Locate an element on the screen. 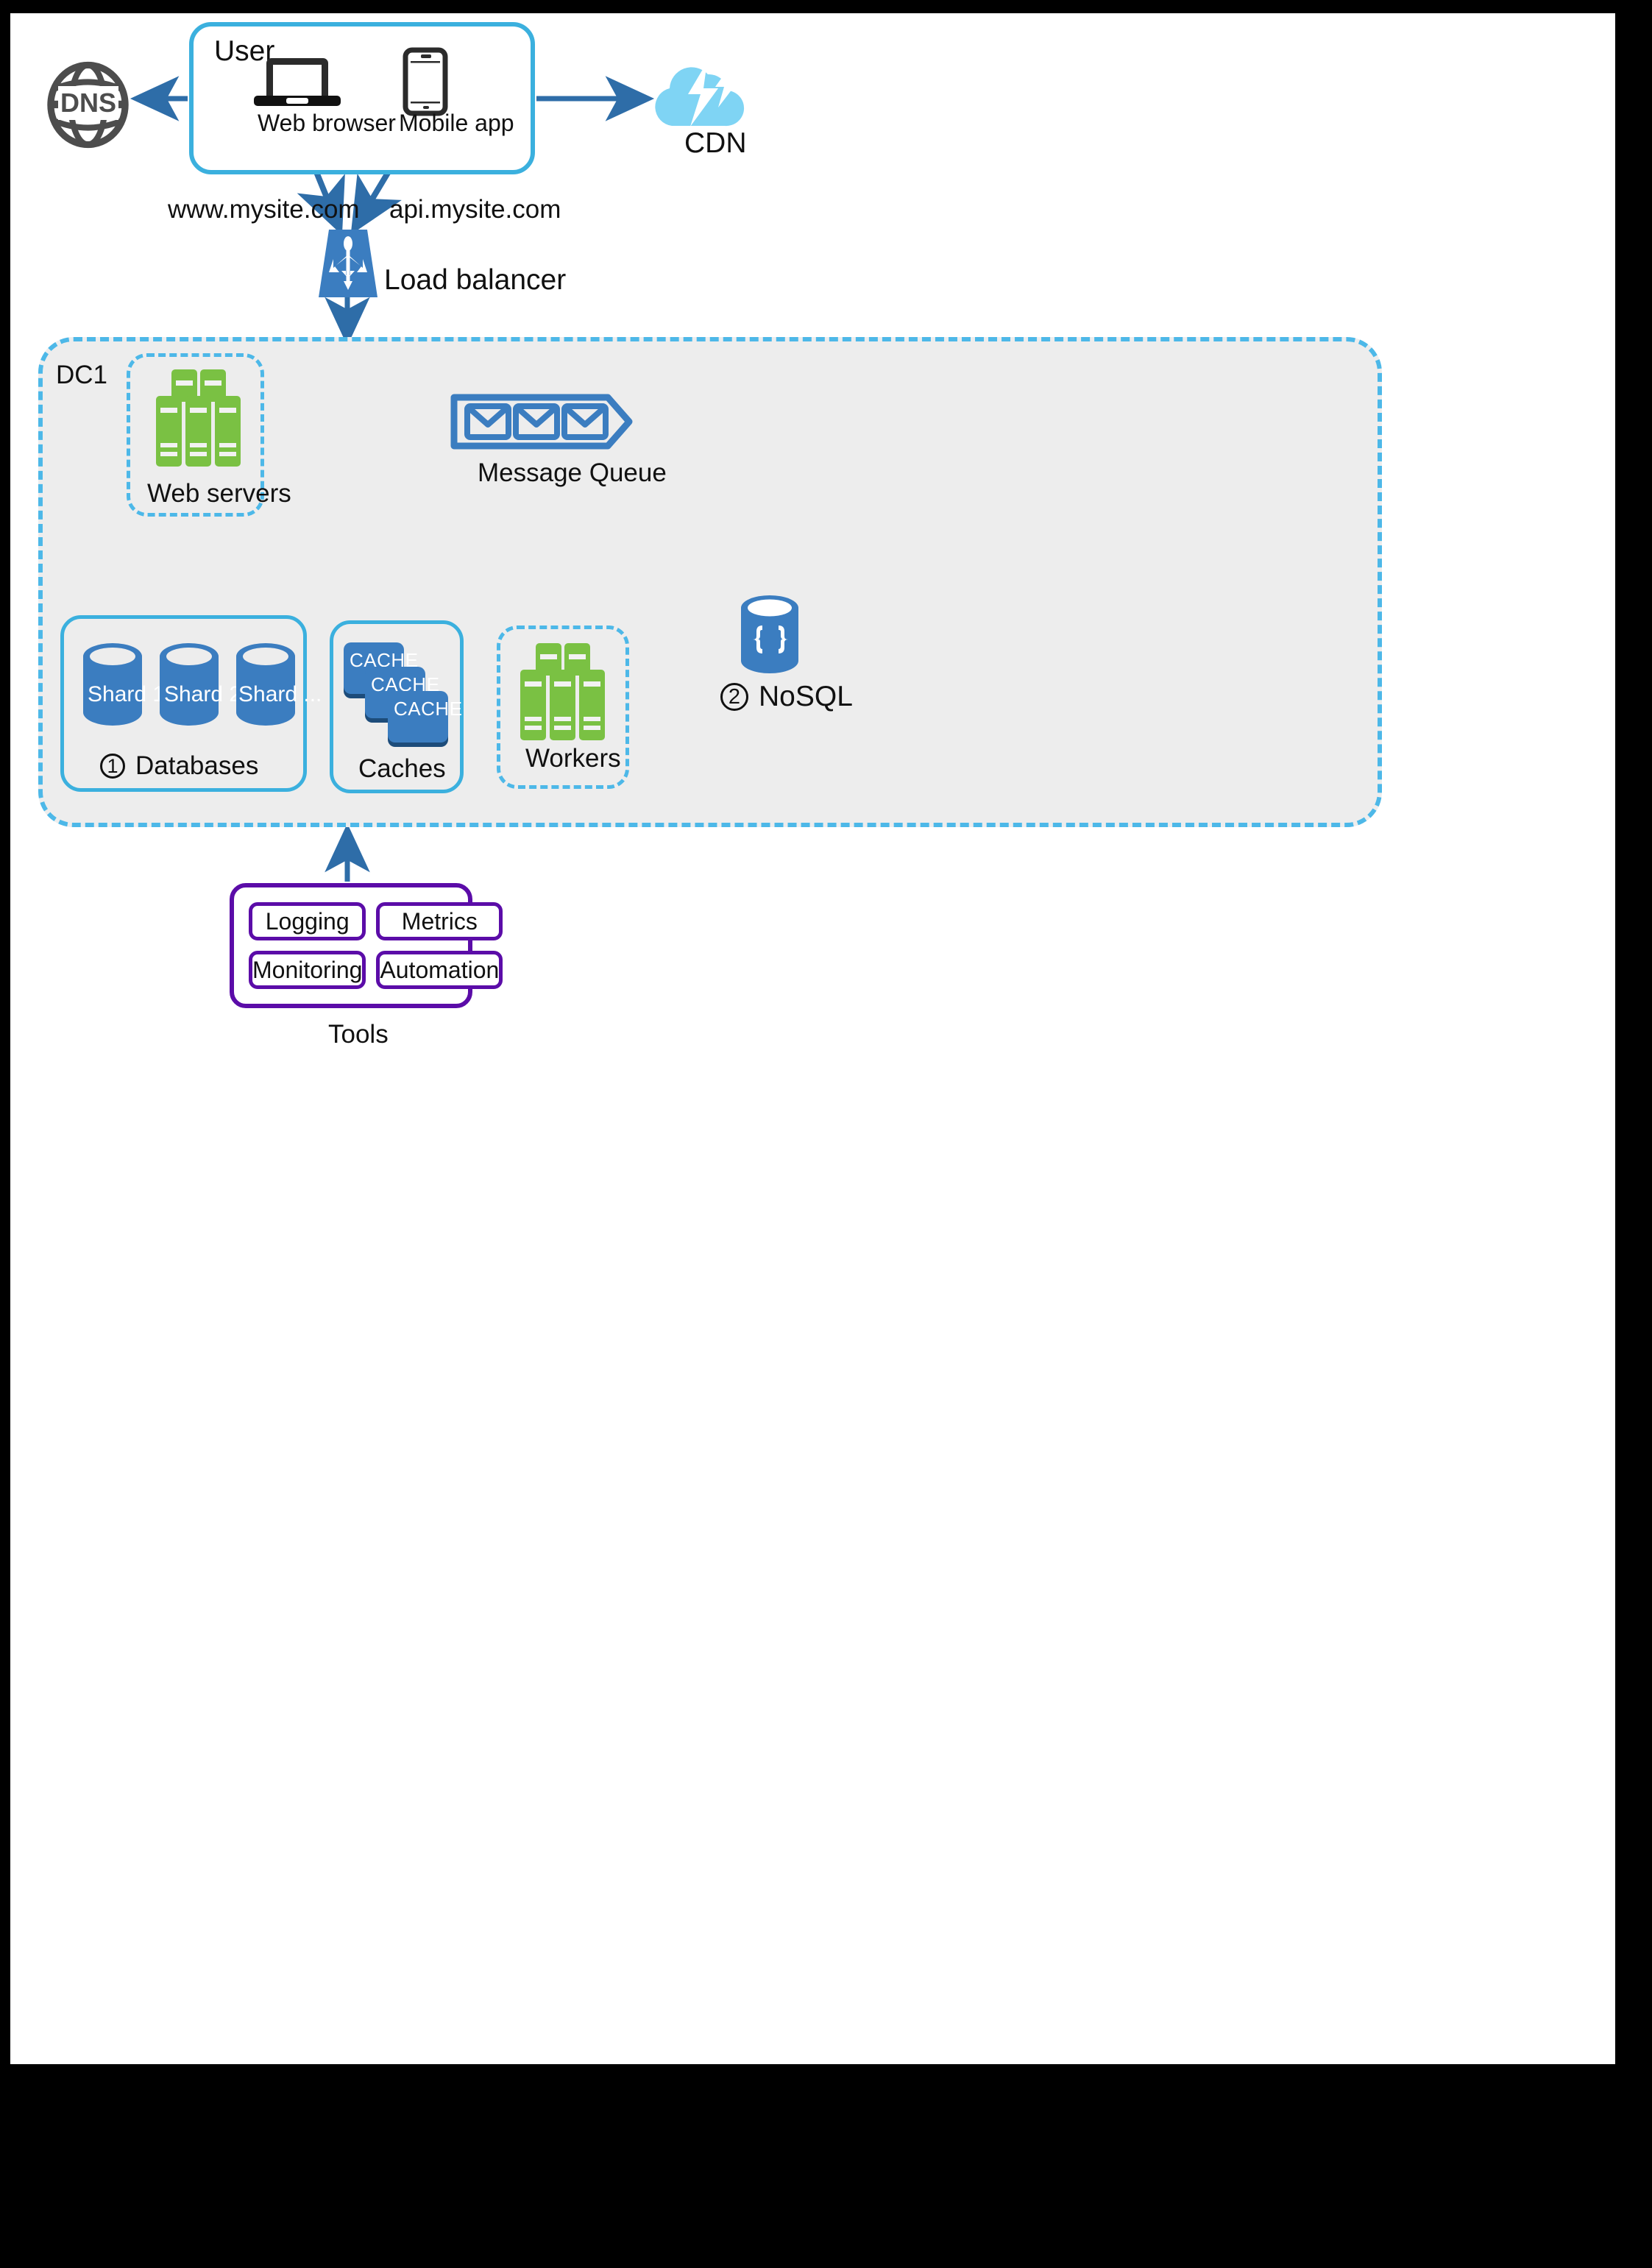 The width and height of the screenshot is (1652, 2268). caches-label: Caches is located at coordinates (402, 768).